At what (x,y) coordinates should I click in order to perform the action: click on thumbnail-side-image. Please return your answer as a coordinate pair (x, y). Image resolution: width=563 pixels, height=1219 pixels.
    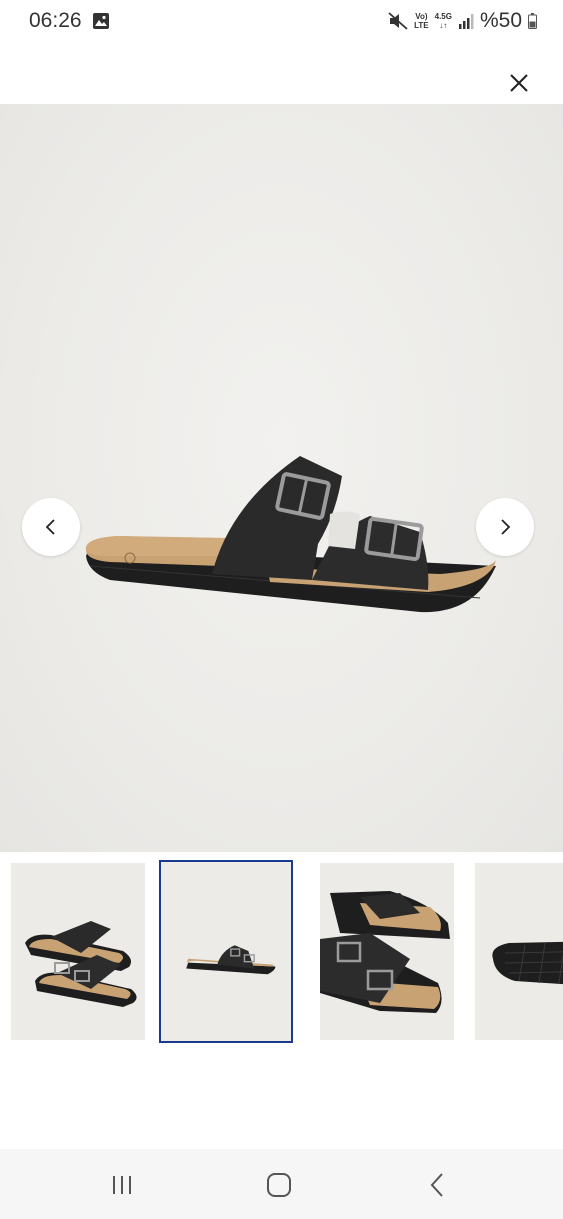
    Looking at the image, I should click on (231, 960).